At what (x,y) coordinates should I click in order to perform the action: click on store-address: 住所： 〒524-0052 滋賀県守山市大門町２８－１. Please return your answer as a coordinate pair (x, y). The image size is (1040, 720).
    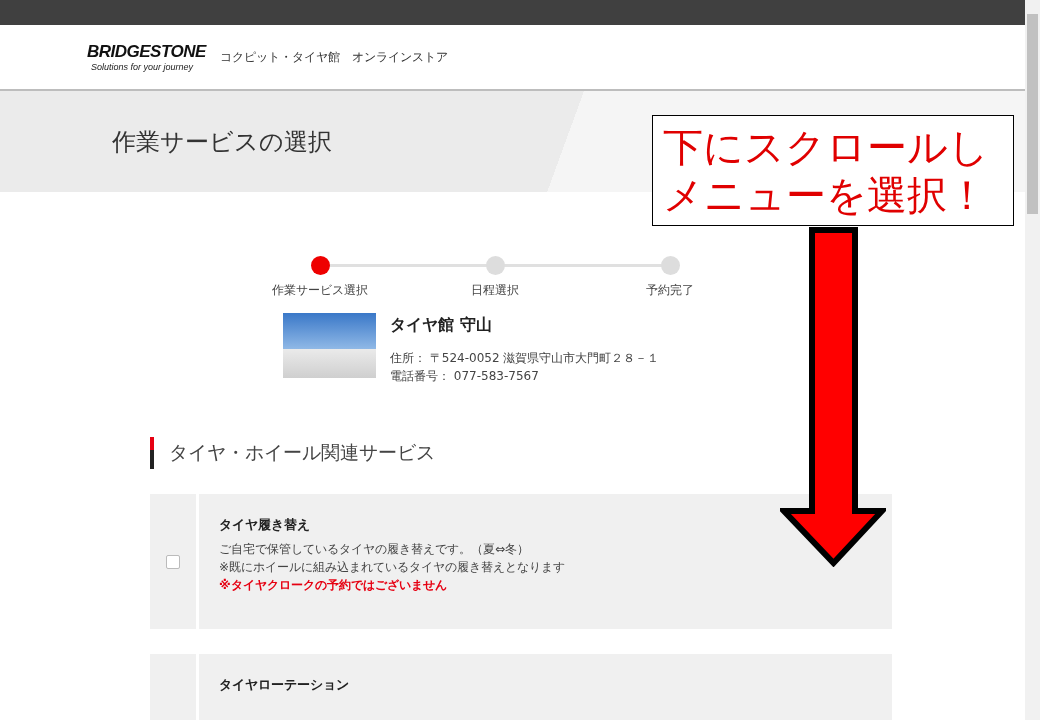
    Looking at the image, I should click on (525, 358).